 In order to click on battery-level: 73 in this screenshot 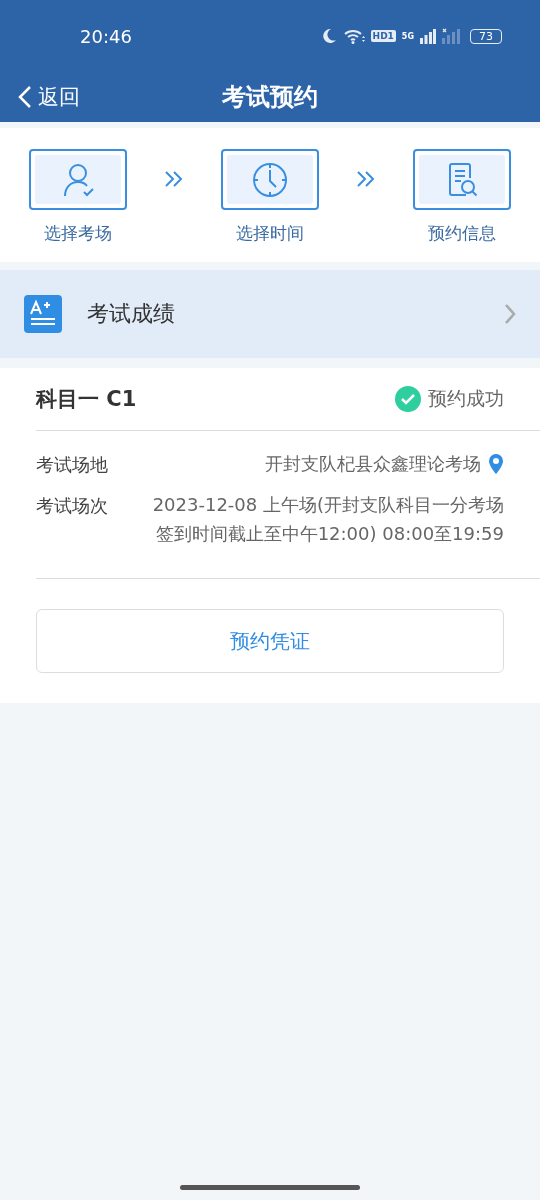, I will do `click(486, 36)`.